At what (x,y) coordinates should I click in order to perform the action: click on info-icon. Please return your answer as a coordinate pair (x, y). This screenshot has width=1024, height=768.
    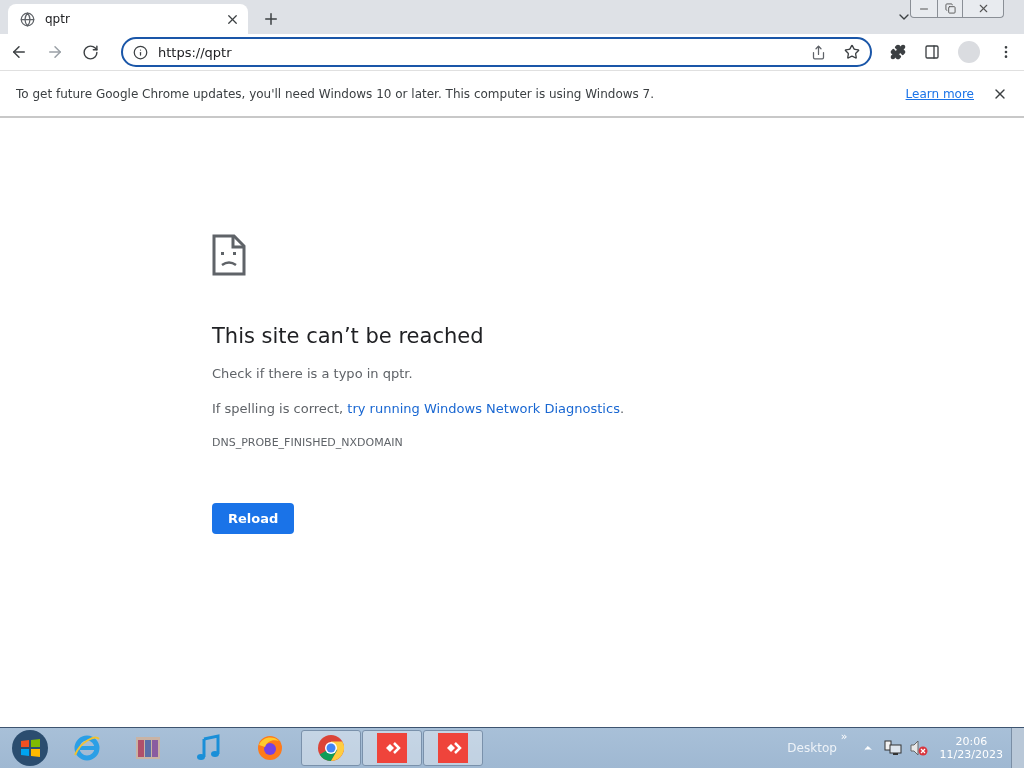
    Looking at the image, I should click on (140, 52).